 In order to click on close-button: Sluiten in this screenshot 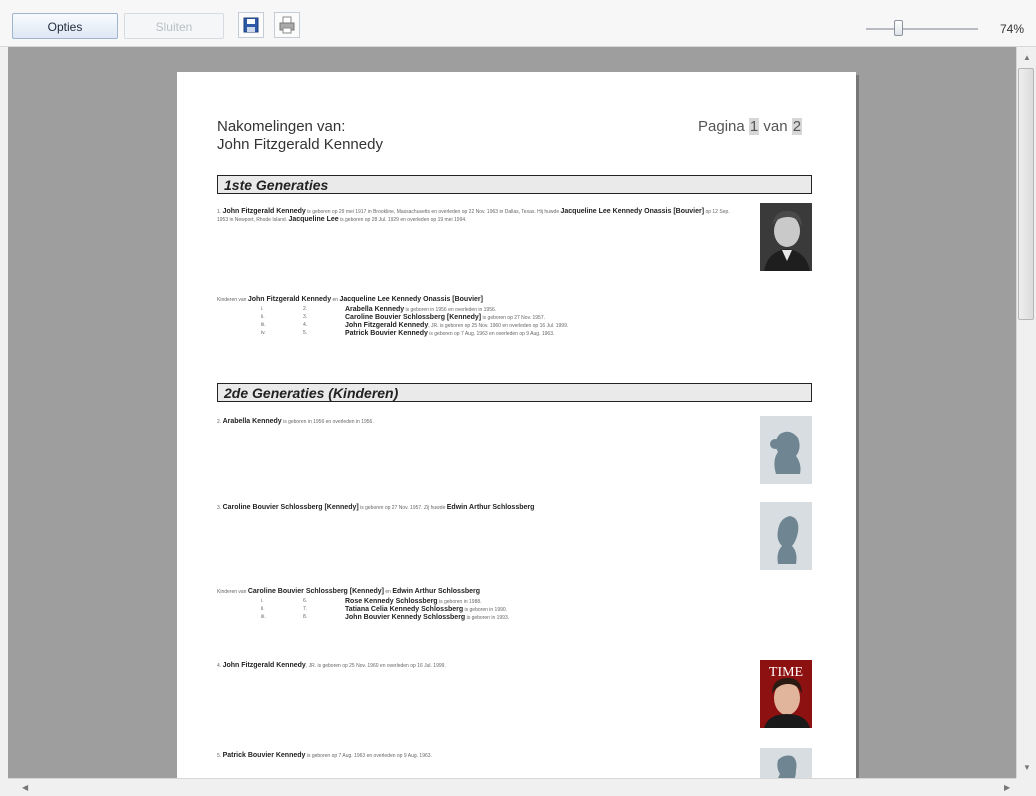, I will do `click(174, 26)`.